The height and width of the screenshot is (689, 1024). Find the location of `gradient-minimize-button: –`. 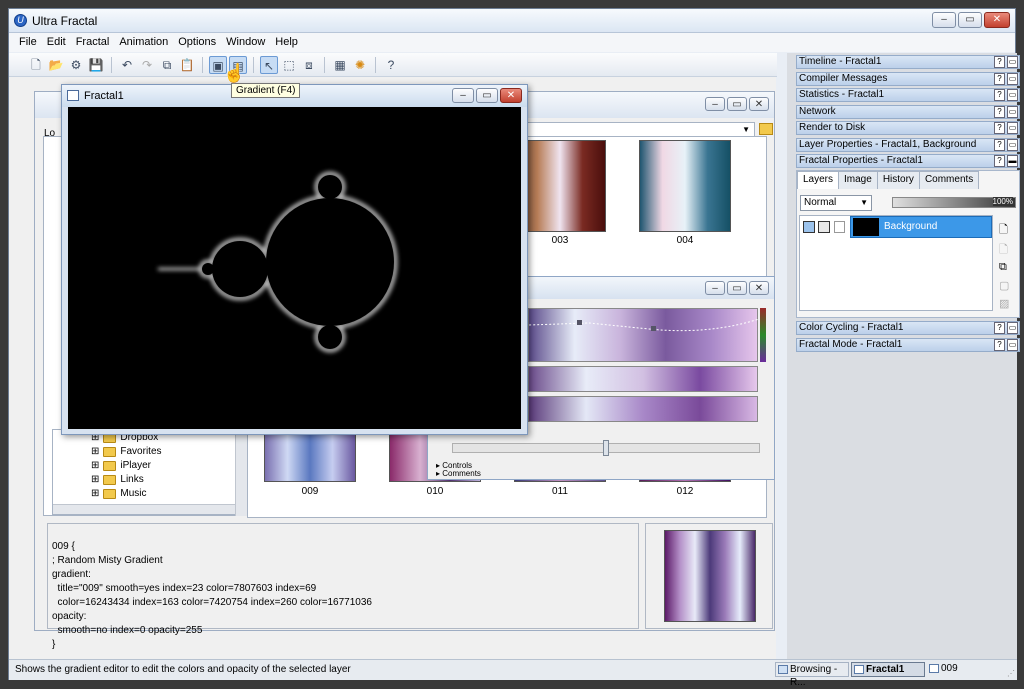

gradient-minimize-button: – is located at coordinates (715, 288).